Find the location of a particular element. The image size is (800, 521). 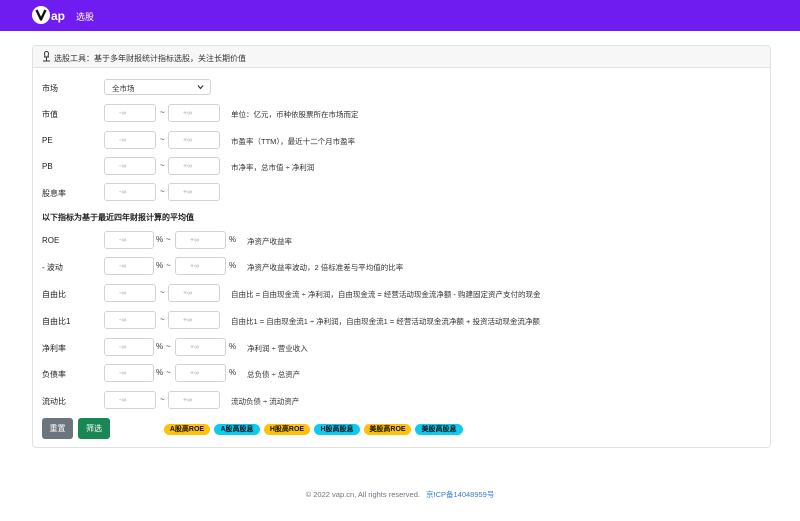

market-label: 市场 is located at coordinates (50, 88).